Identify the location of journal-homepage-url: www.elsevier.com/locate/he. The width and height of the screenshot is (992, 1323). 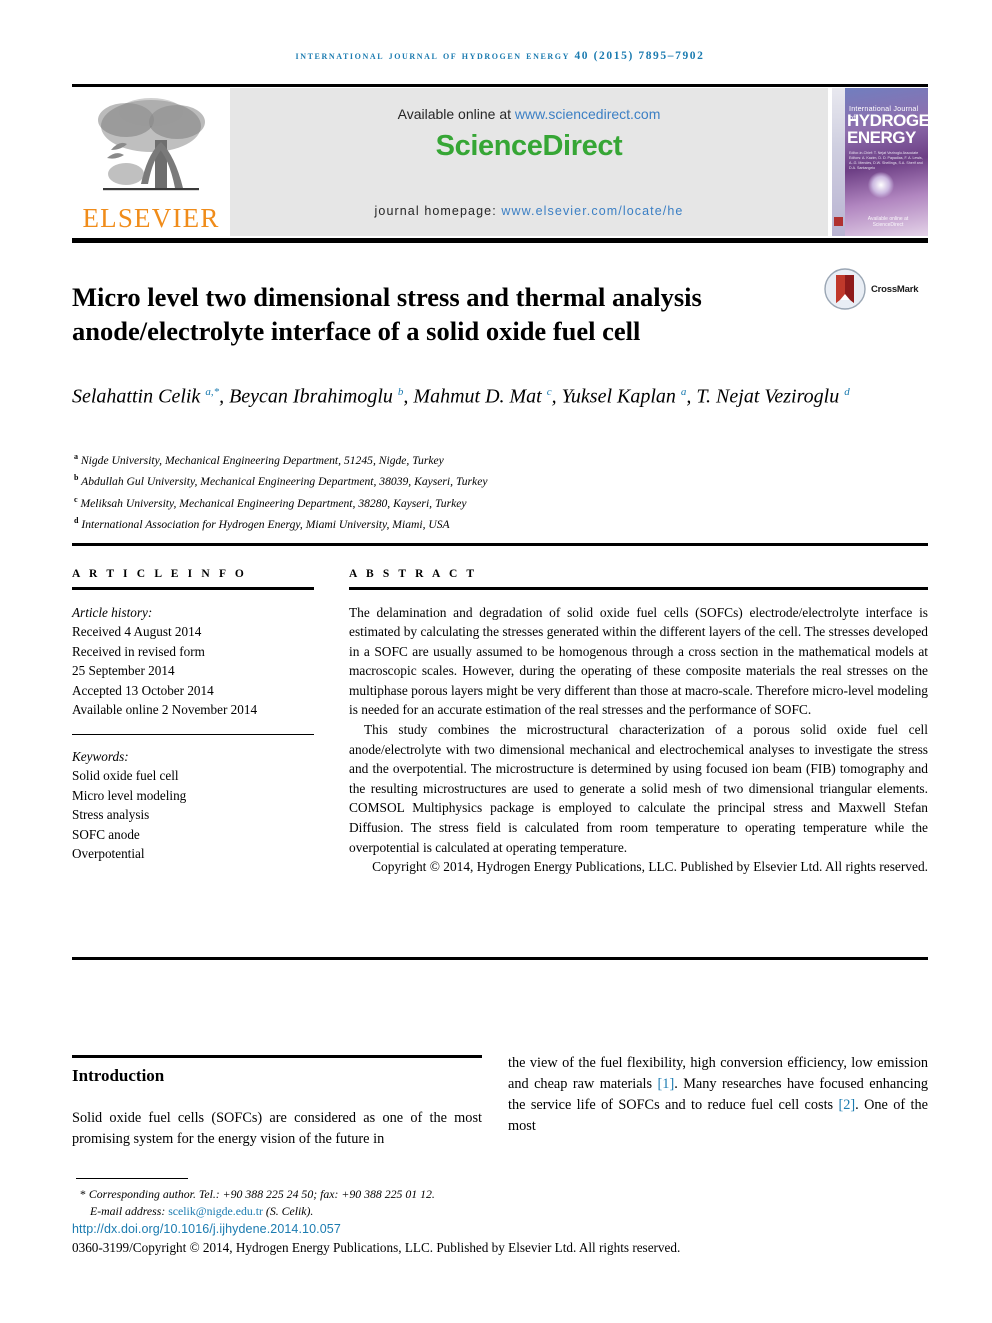
(592, 211).